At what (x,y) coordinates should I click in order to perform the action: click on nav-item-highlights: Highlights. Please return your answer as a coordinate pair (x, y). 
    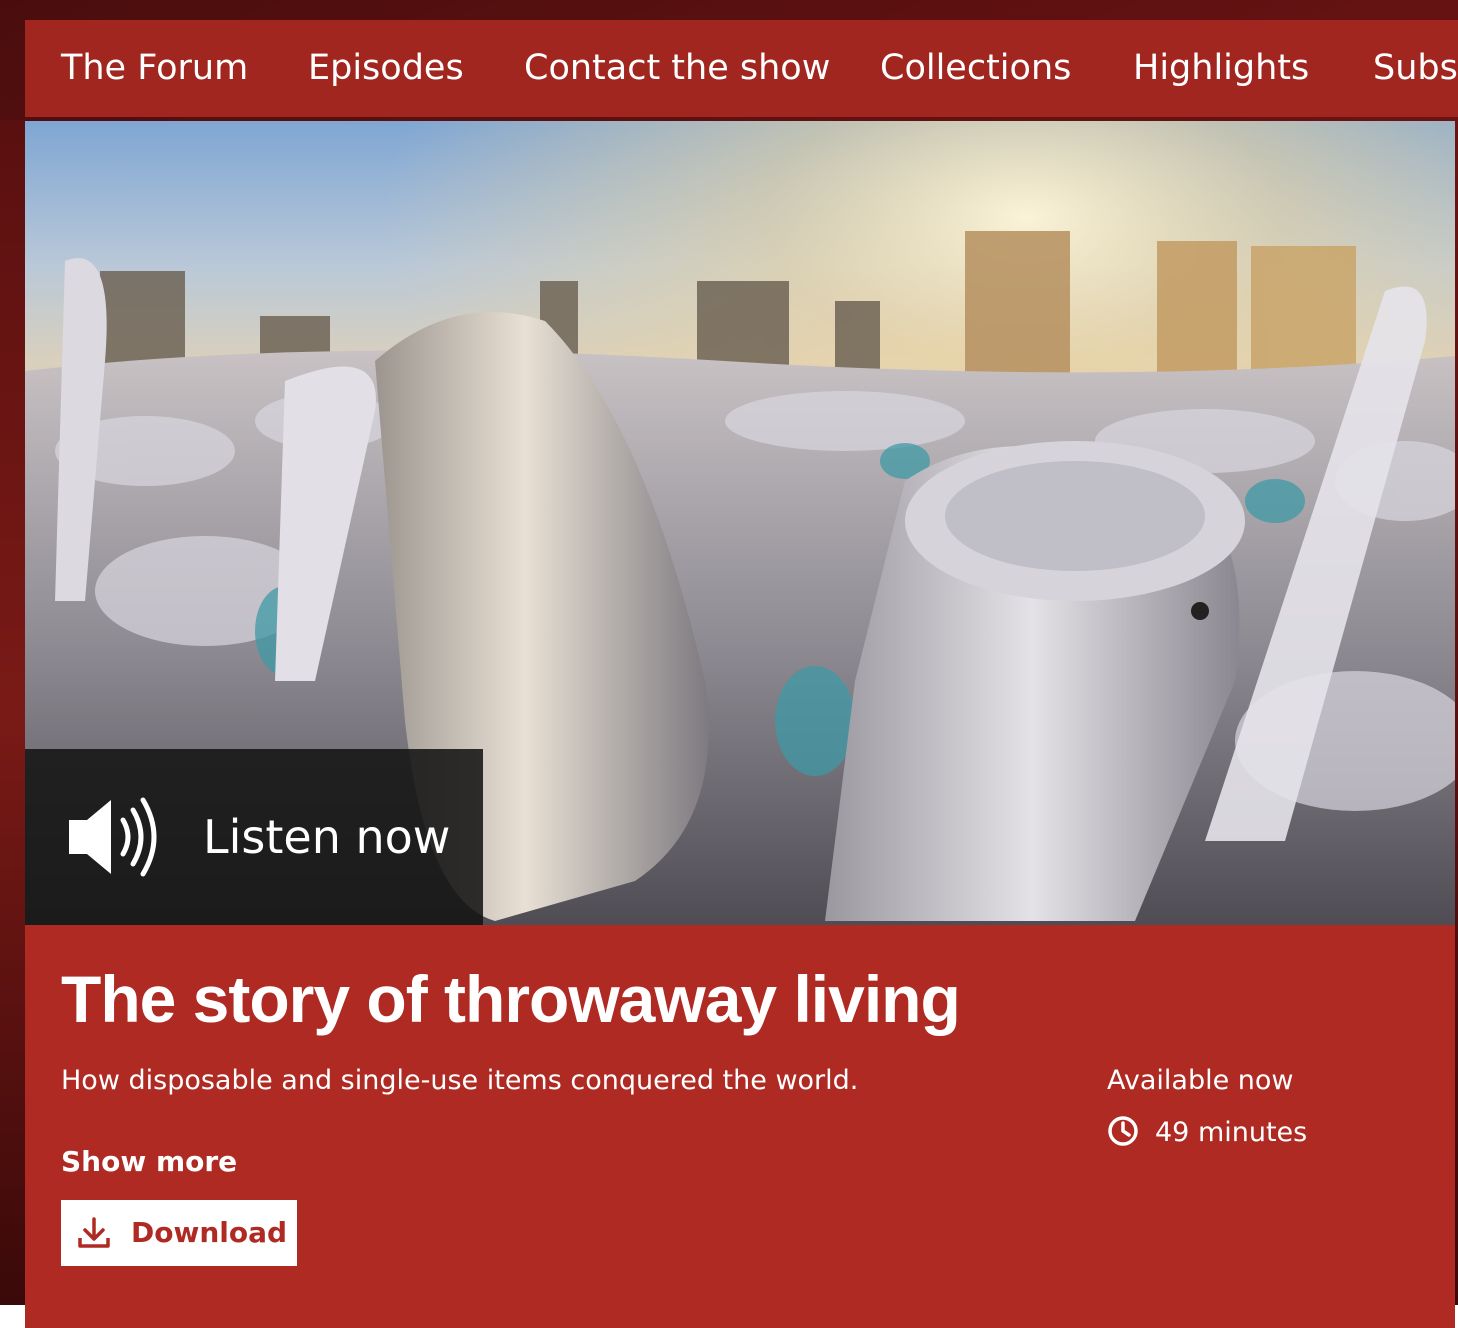
    Looking at the image, I should click on (1221, 68).